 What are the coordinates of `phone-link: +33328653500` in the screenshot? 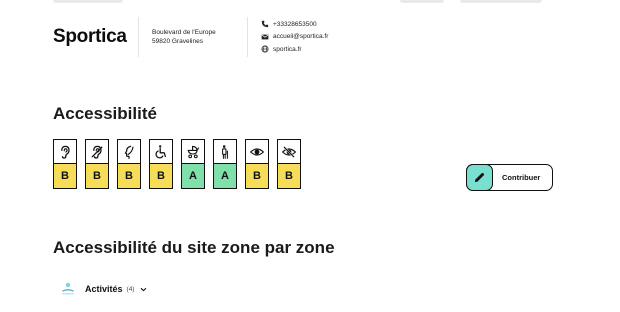 It's located at (294, 24).